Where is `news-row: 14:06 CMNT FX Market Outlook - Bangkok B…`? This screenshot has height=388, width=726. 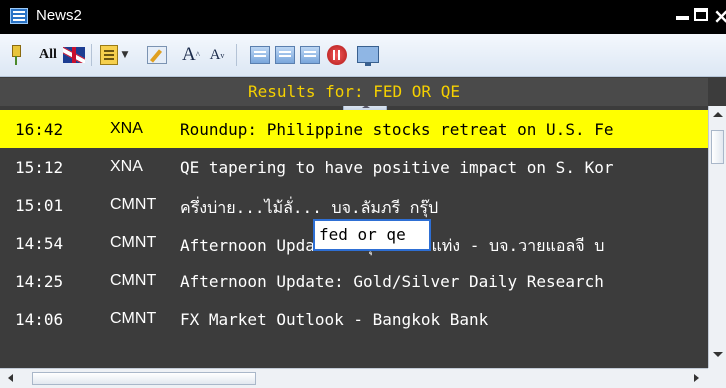
news-row: 14:06 CMNT FX Market Outlook - Bangkok B… is located at coordinates (354, 319).